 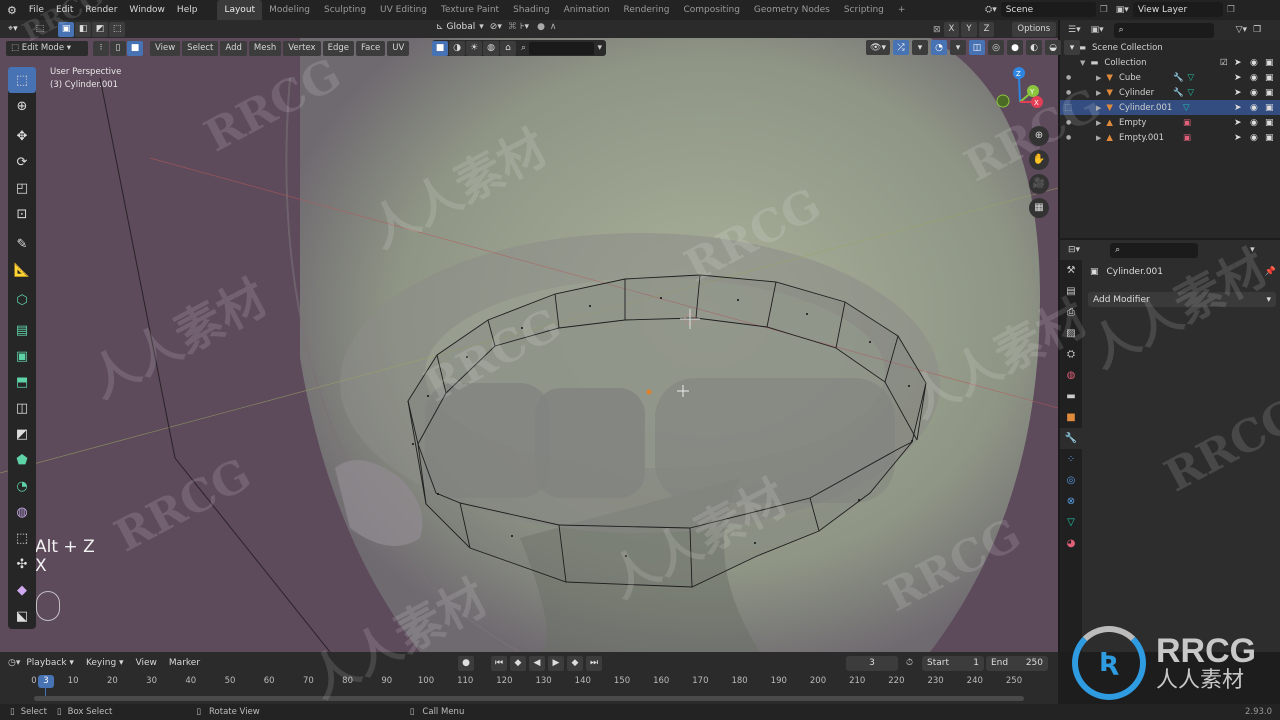 What do you see at coordinates (872, 663) in the screenshot?
I see `current-frame-field: 3` at bounding box center [872, 663].